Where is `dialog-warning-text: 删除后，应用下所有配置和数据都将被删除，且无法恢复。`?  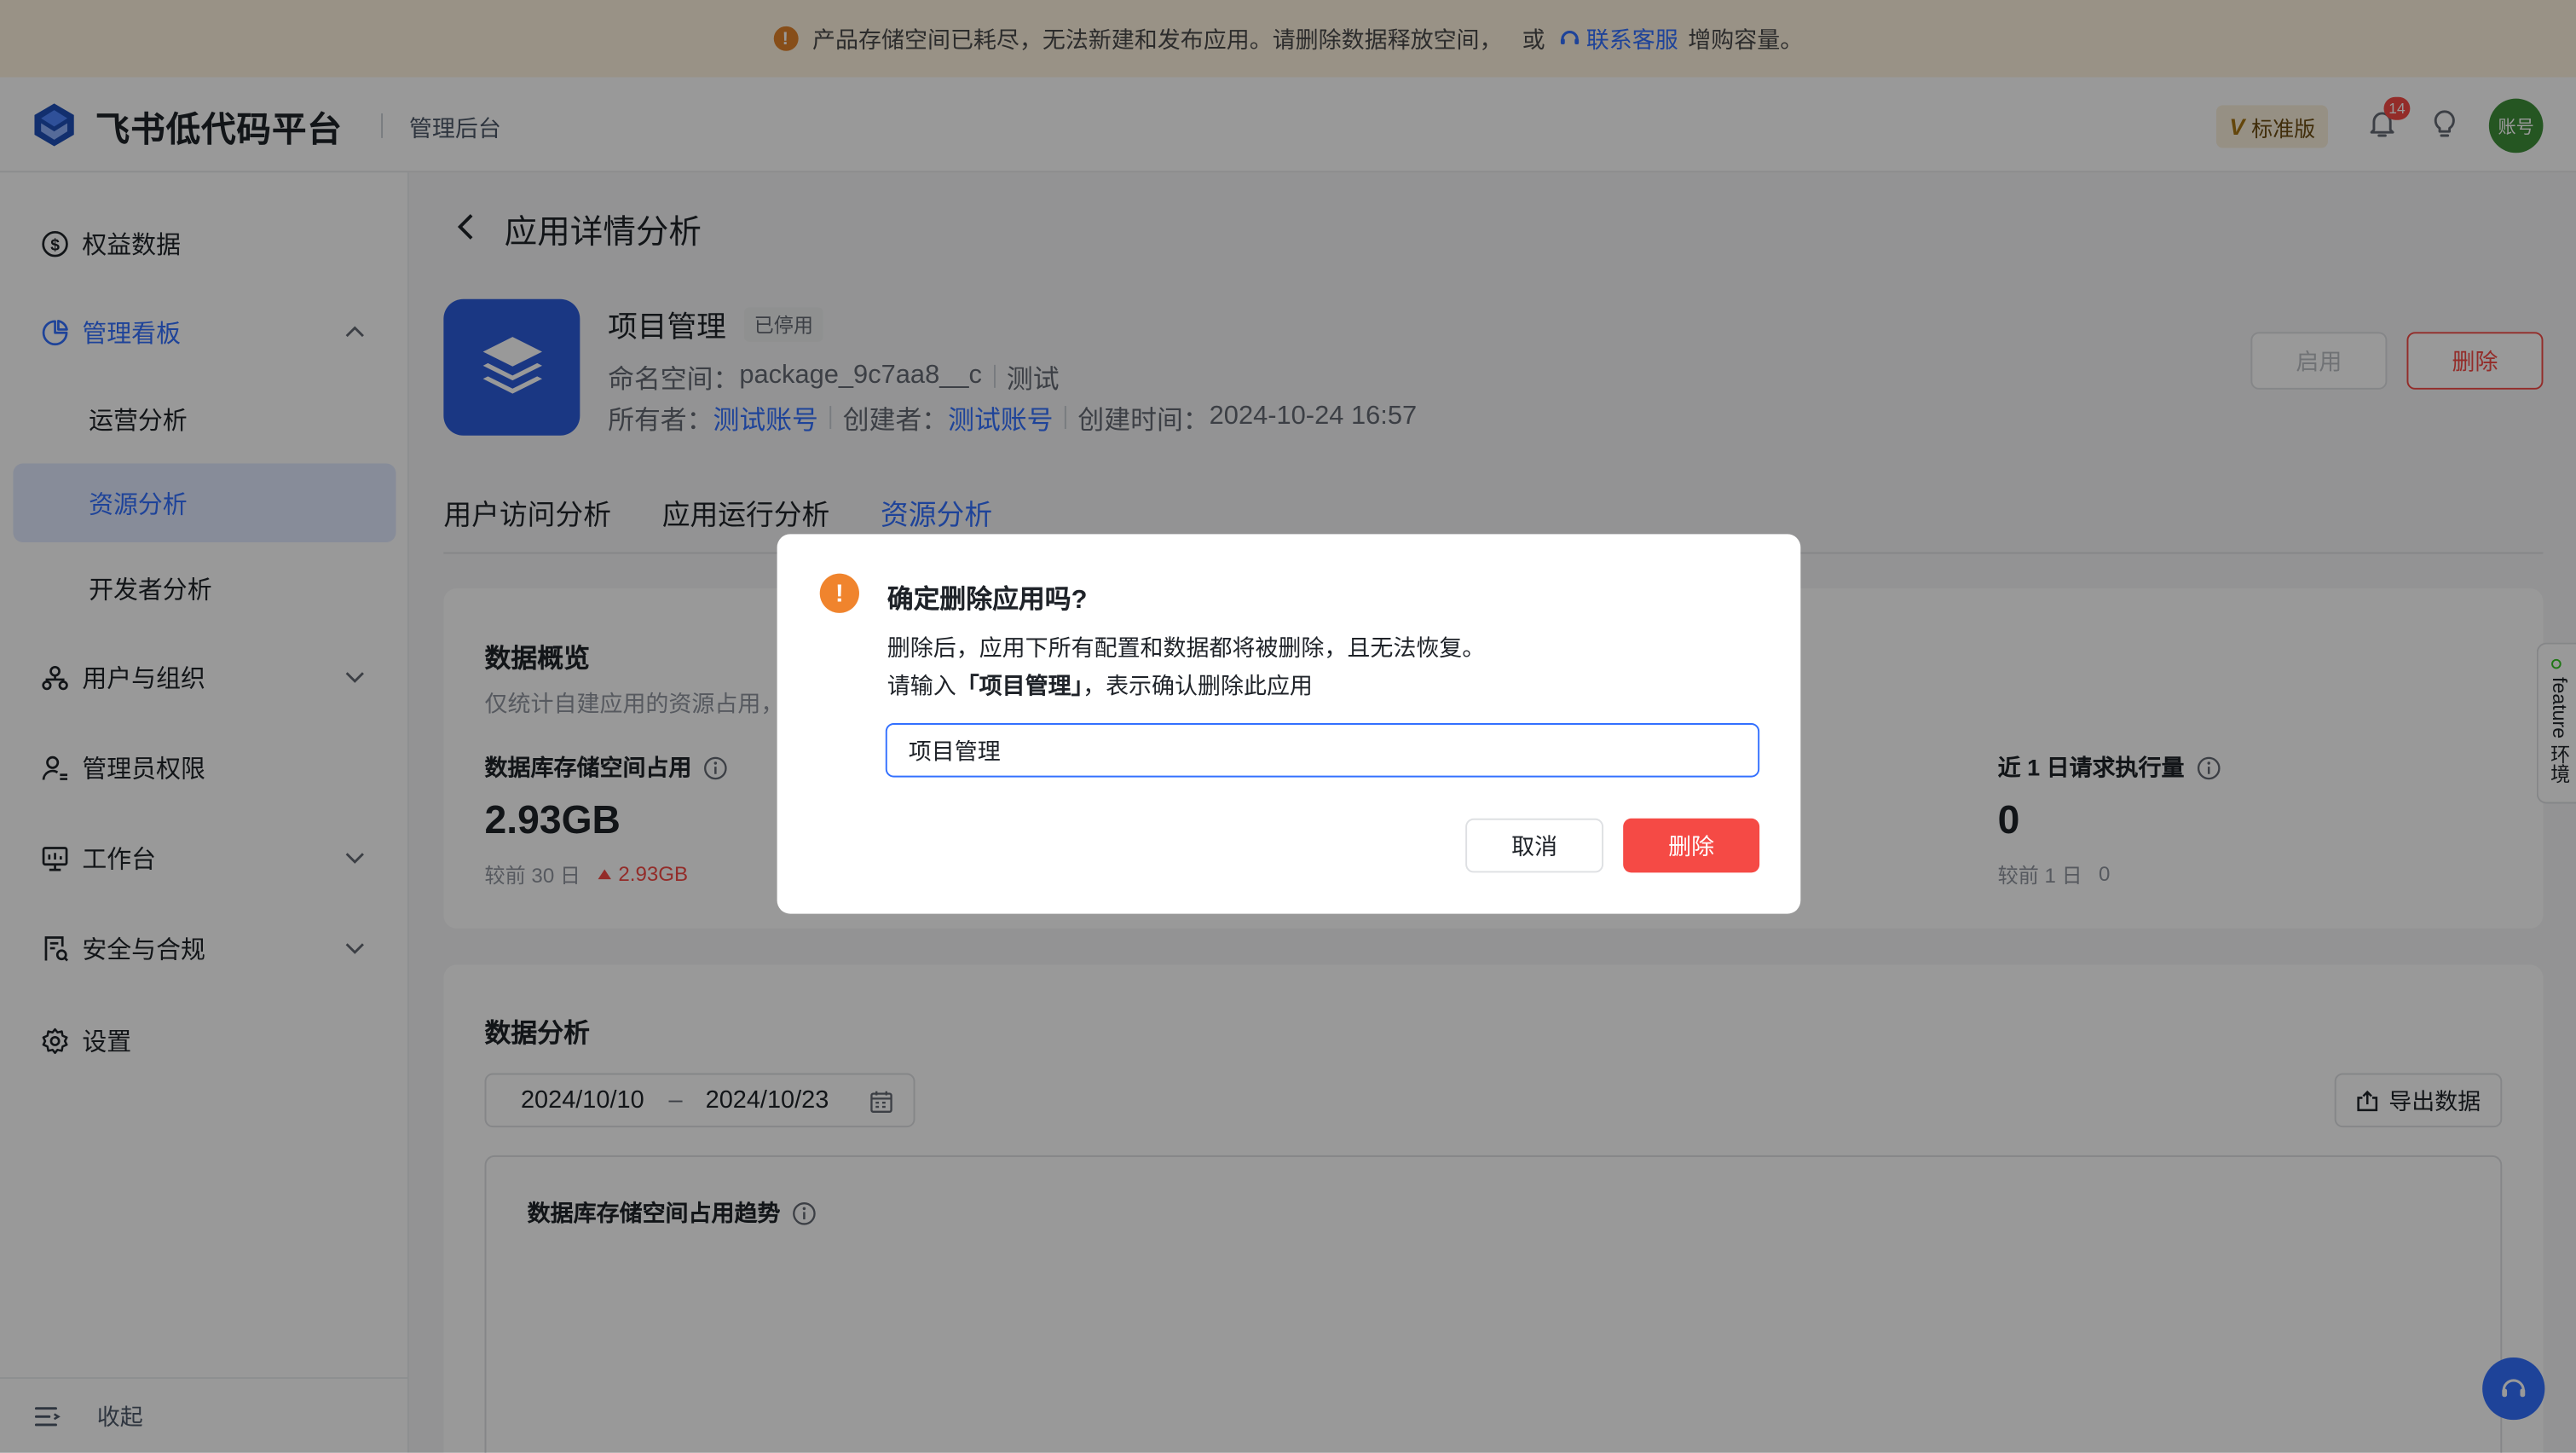 dialog-warning-text: 删除后，应用下所有配置和数据都将被删除，且无法恢复。 is located at coordinates (1186, 647).